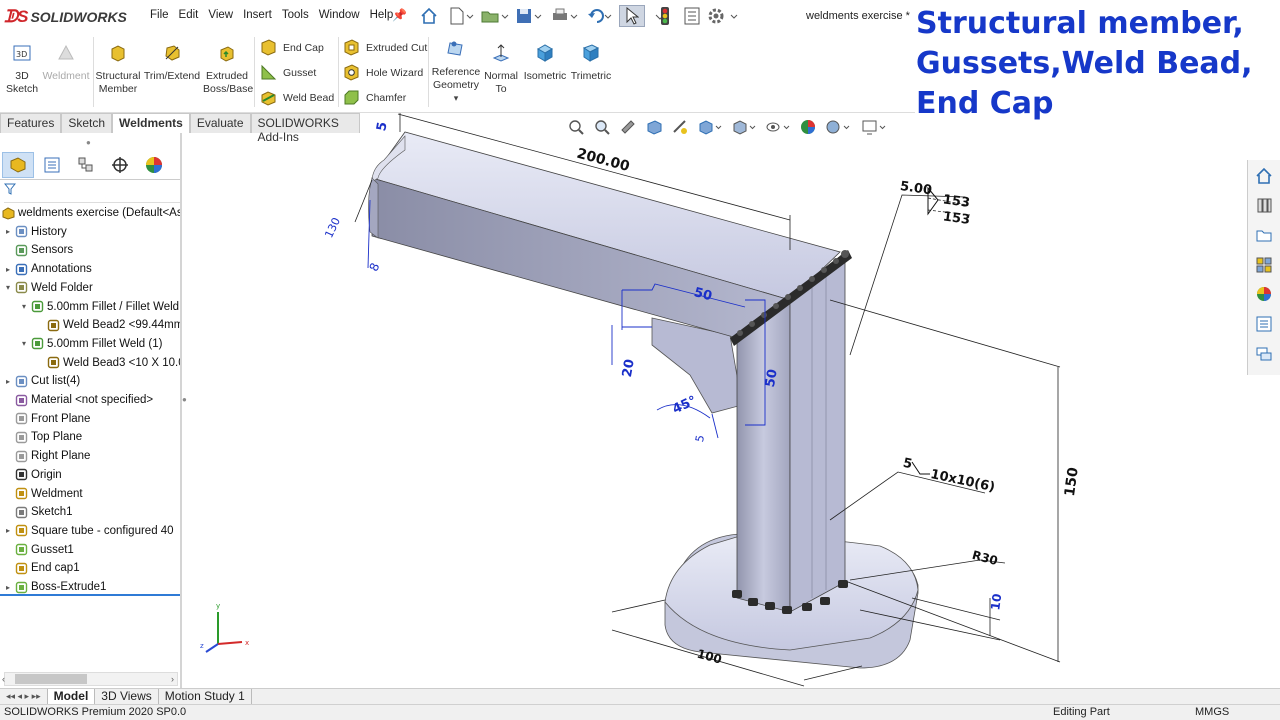  What do you see at coordinates (189, 15) in the screenshot?
I see `menu-edit: Edit` at bounding box center [189, 15].